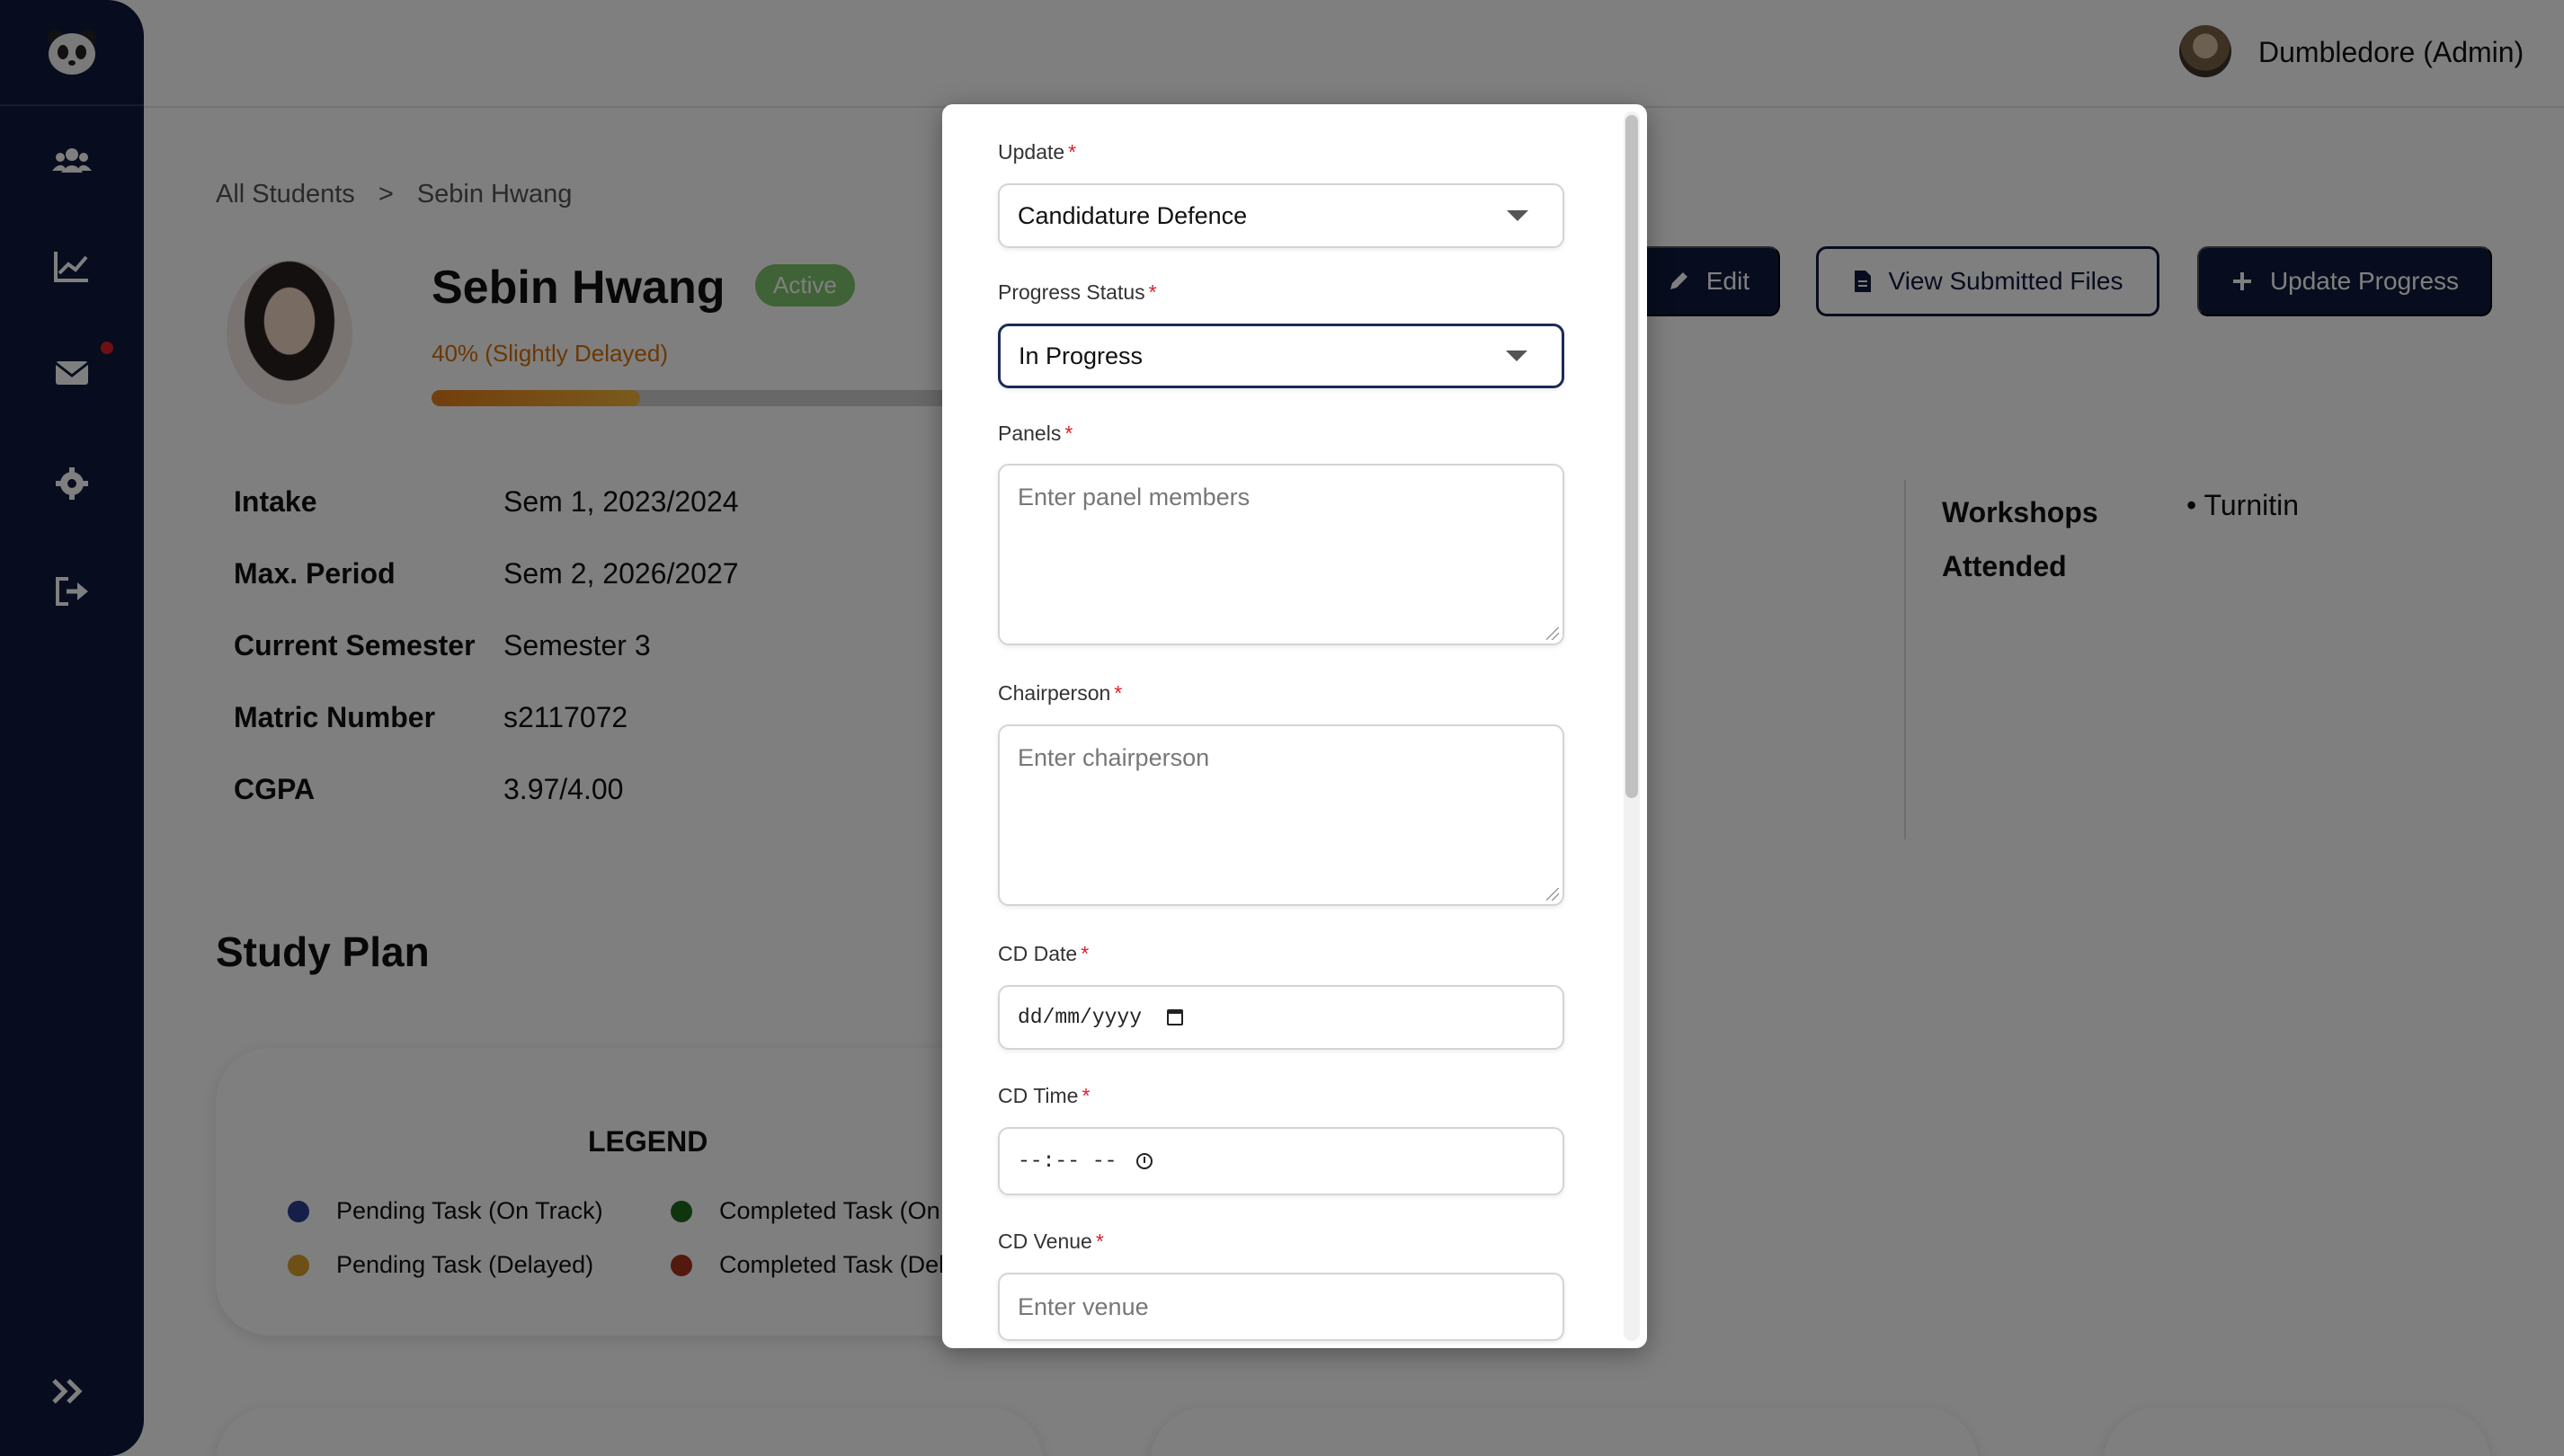  Describe the element at coordinates (1281, 1161) in the screenshot. I see `cd-time-input: --:-- --` at that location.